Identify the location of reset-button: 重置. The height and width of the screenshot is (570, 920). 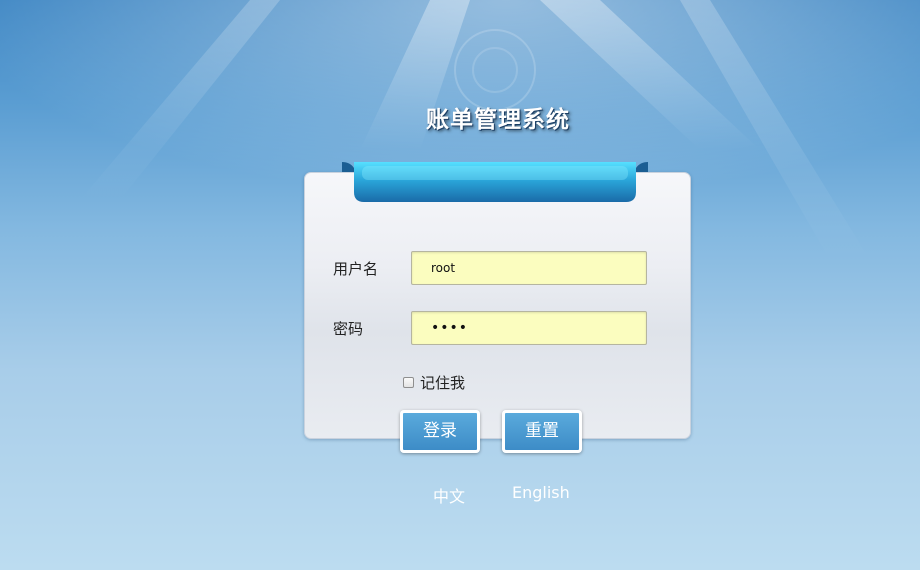
(542, 431).